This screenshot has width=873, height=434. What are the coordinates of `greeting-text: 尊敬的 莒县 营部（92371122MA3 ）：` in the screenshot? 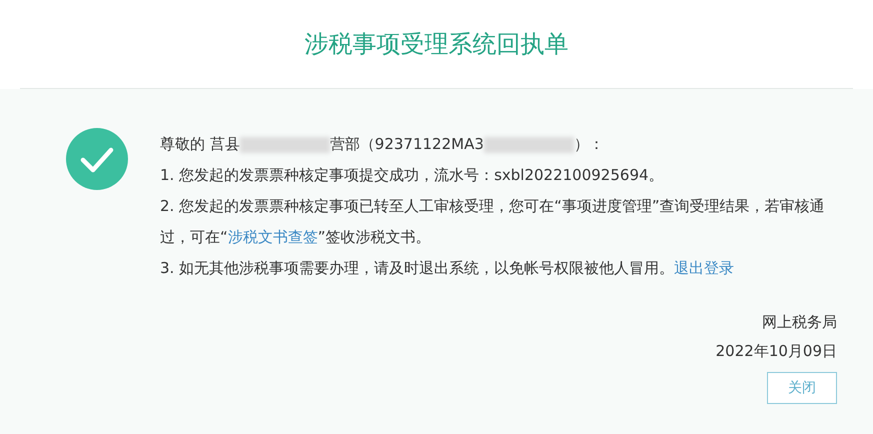 It's located at (382, 144).